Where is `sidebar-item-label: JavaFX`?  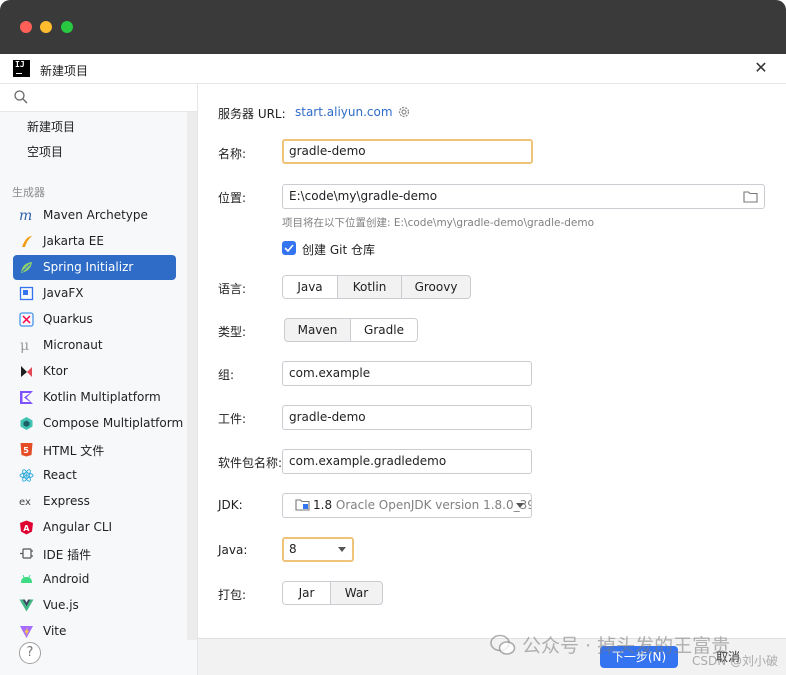
sidebar-item-label: JavaFX is located at coordinates (63, 293).